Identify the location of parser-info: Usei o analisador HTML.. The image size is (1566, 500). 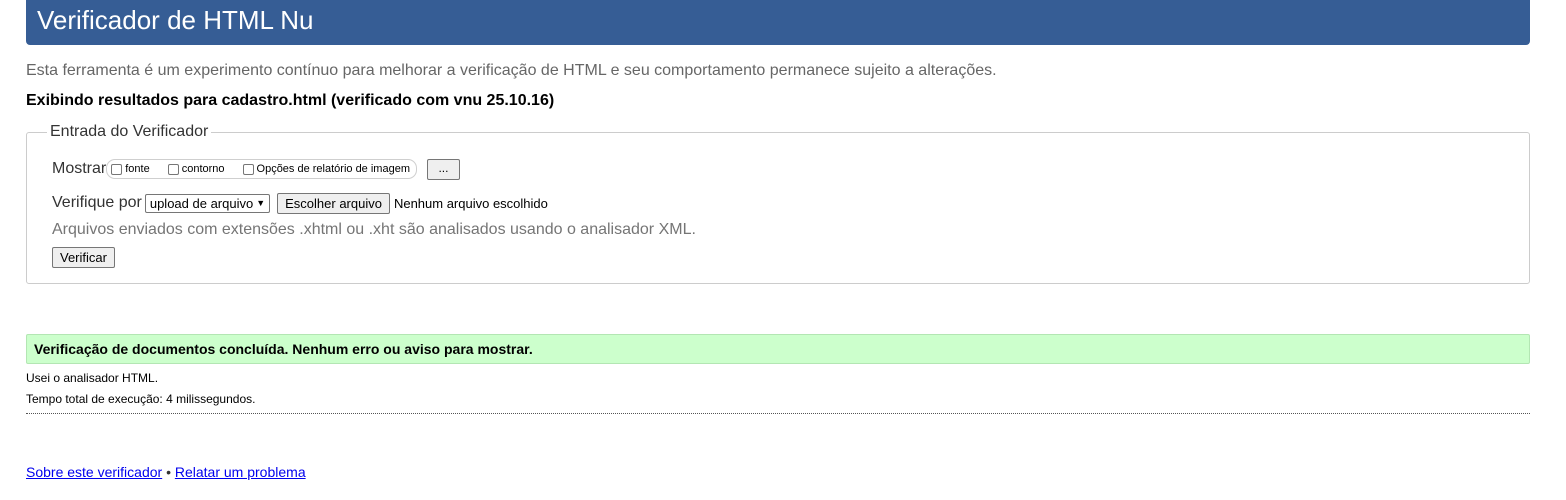
(92, 378).